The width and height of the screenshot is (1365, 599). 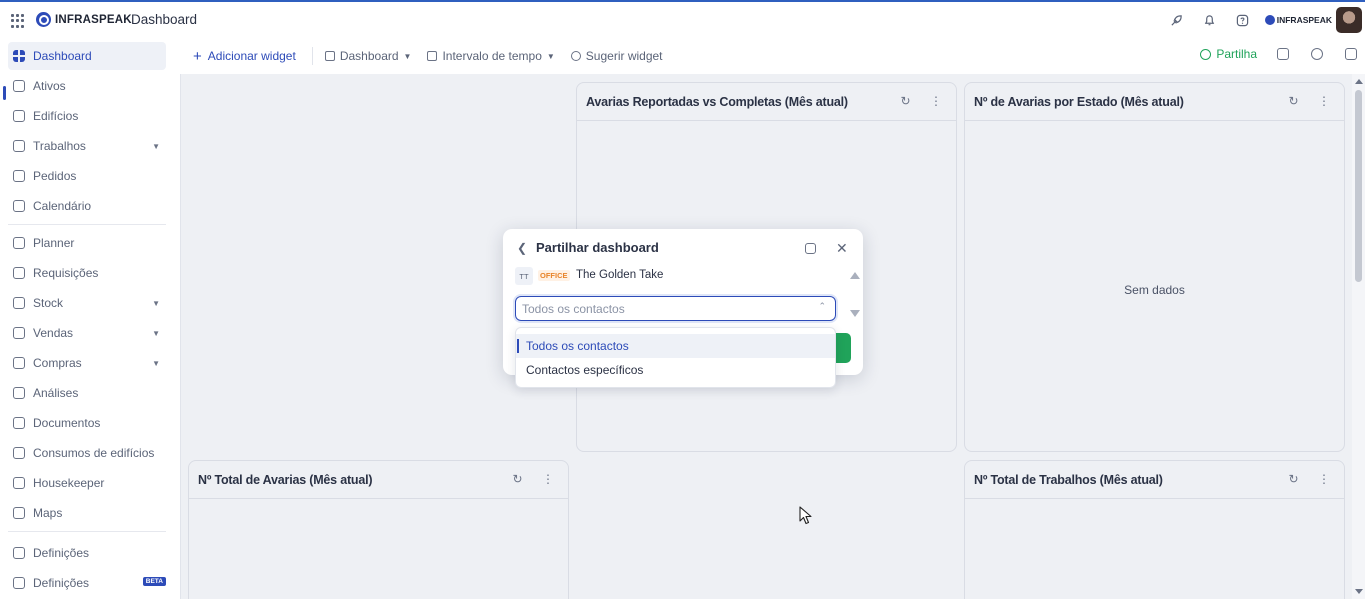 I want to click on user-avatar, so click(x=1349, y=20).